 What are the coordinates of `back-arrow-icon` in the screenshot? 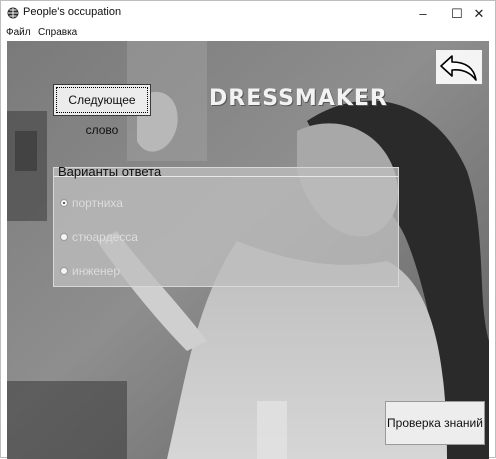 It's located at (458, 68).